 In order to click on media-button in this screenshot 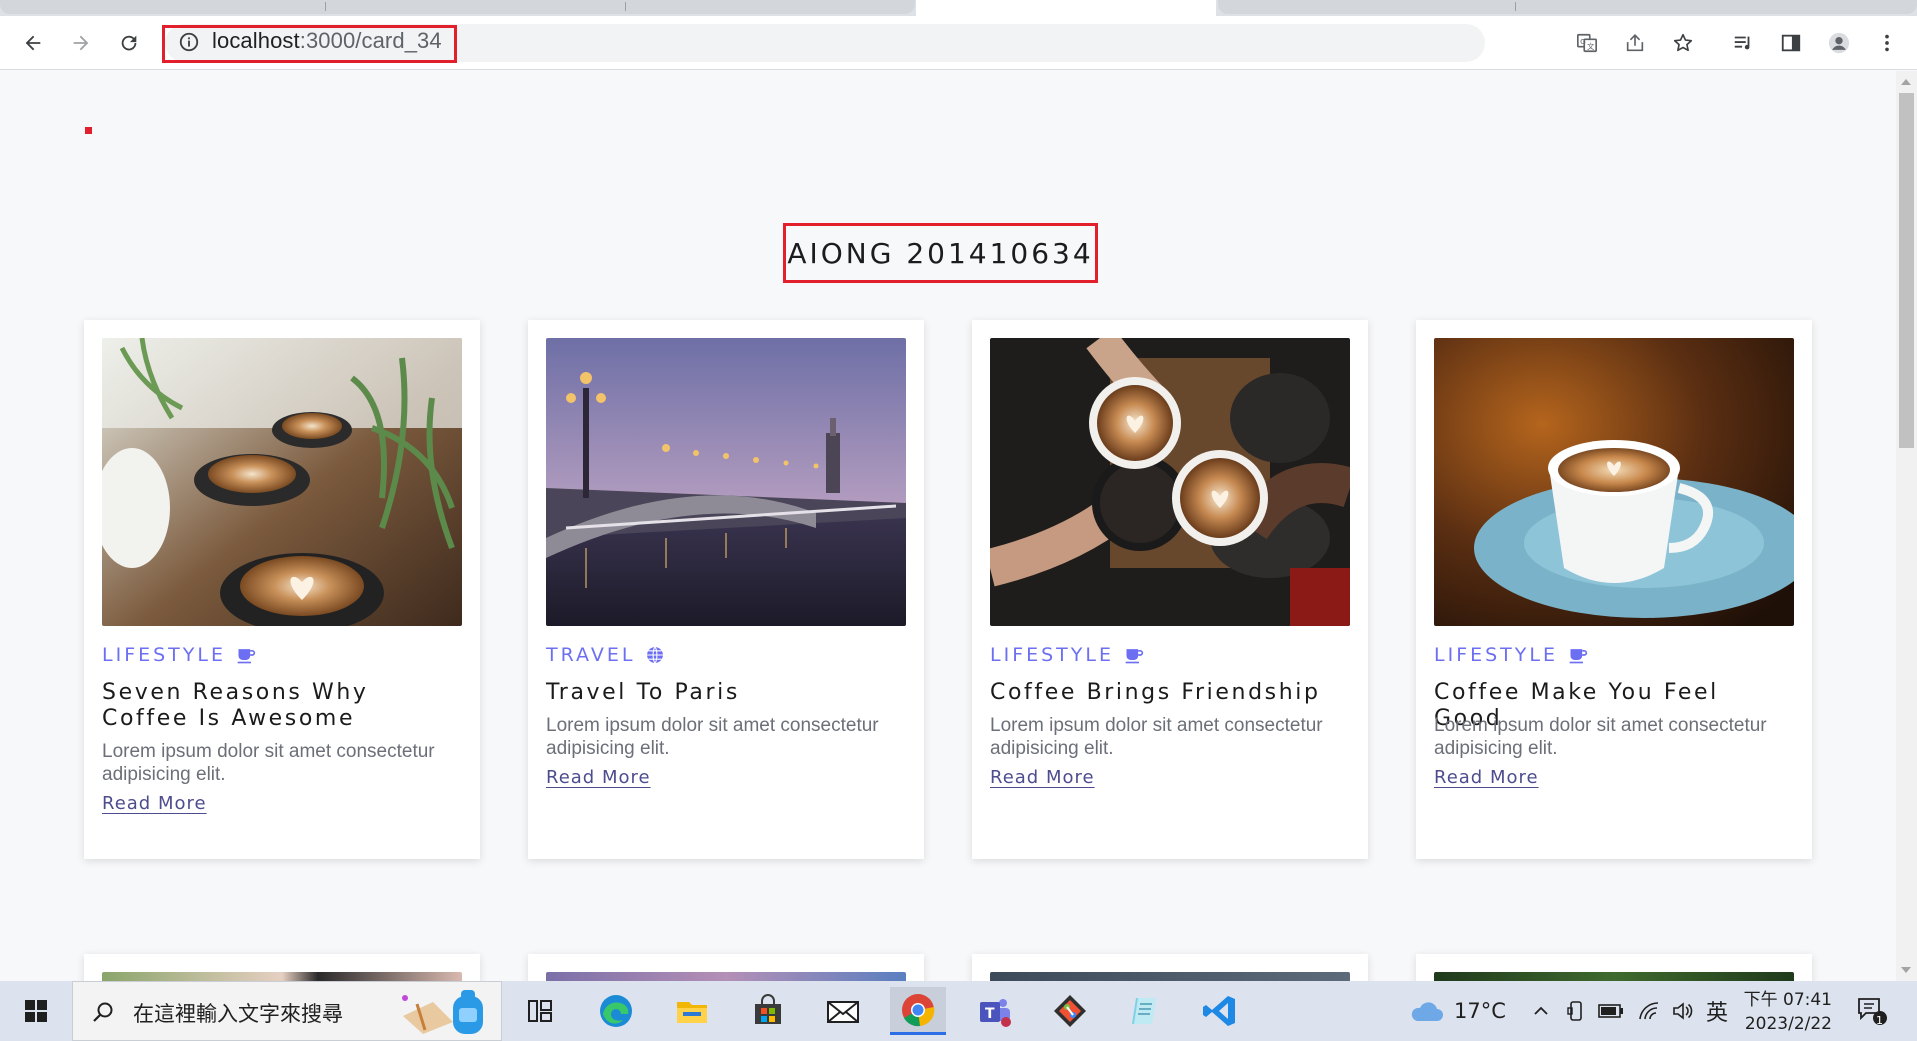, I will do `click(1743, 43)`.